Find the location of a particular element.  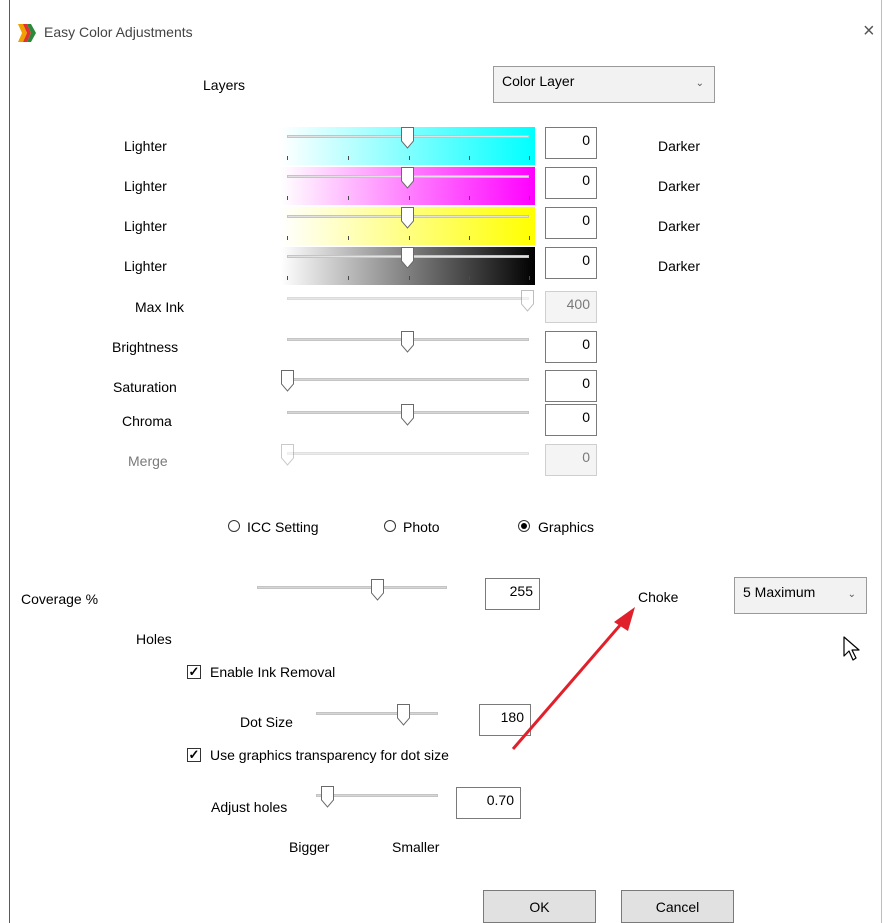

brightness-value: 0 is located at coordinates (571, 347).